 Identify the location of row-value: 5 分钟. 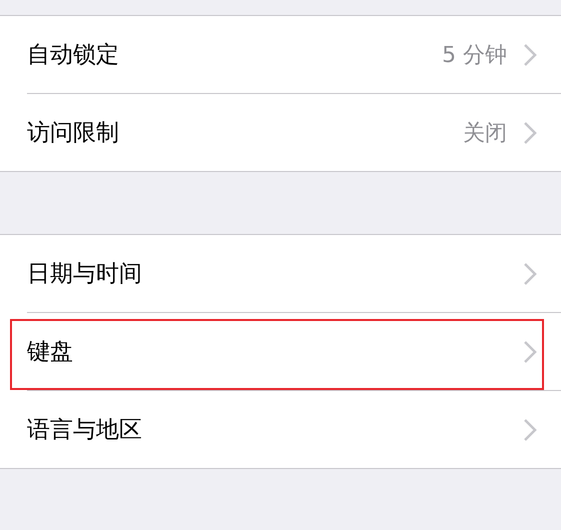
(474, 56).